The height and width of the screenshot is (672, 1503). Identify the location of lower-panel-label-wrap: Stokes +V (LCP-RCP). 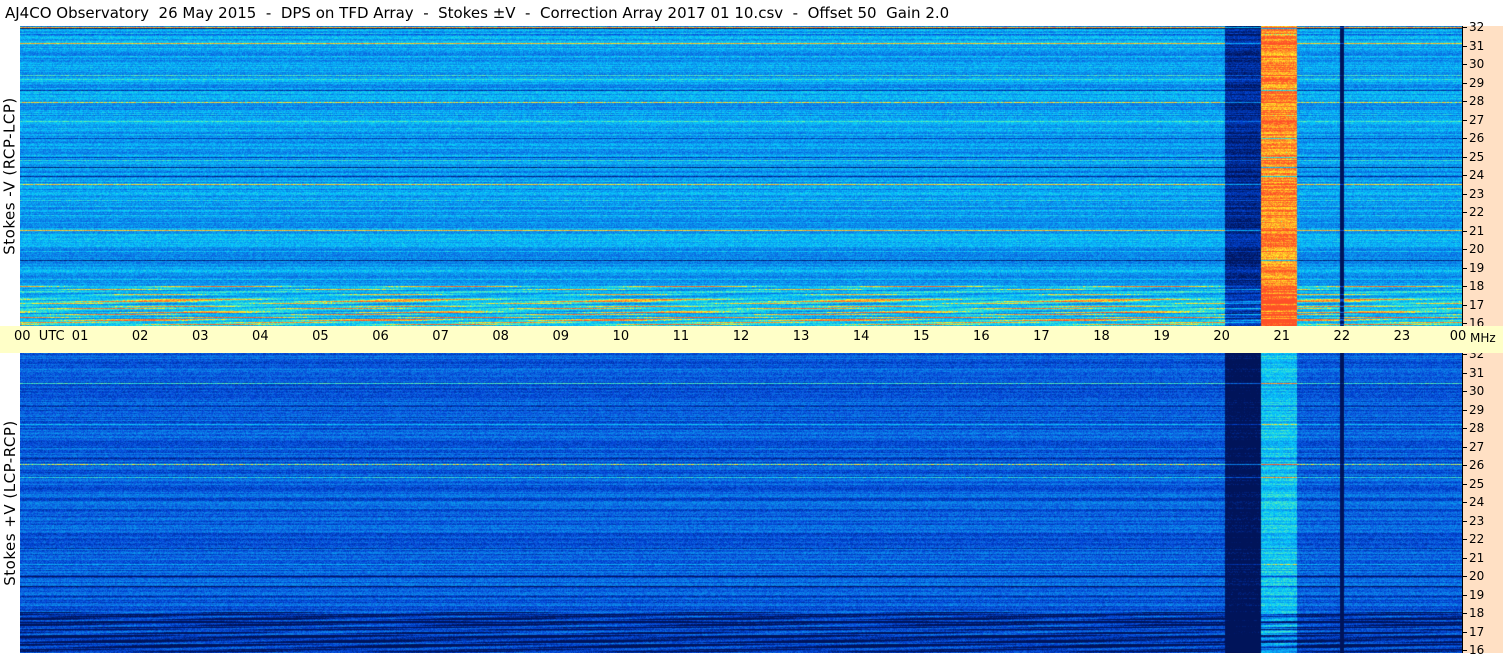
(10, 503).